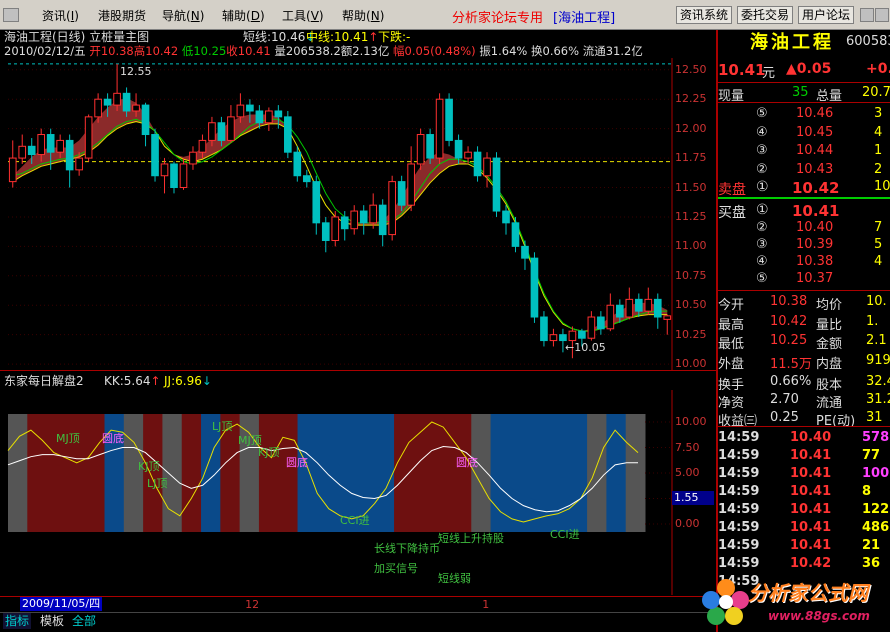 The height and width of the screenshot is (632, 890). Describe the element at coordinates (503, 51) in the screenshot. I see `info-zhen: 振1.64%` at that location.